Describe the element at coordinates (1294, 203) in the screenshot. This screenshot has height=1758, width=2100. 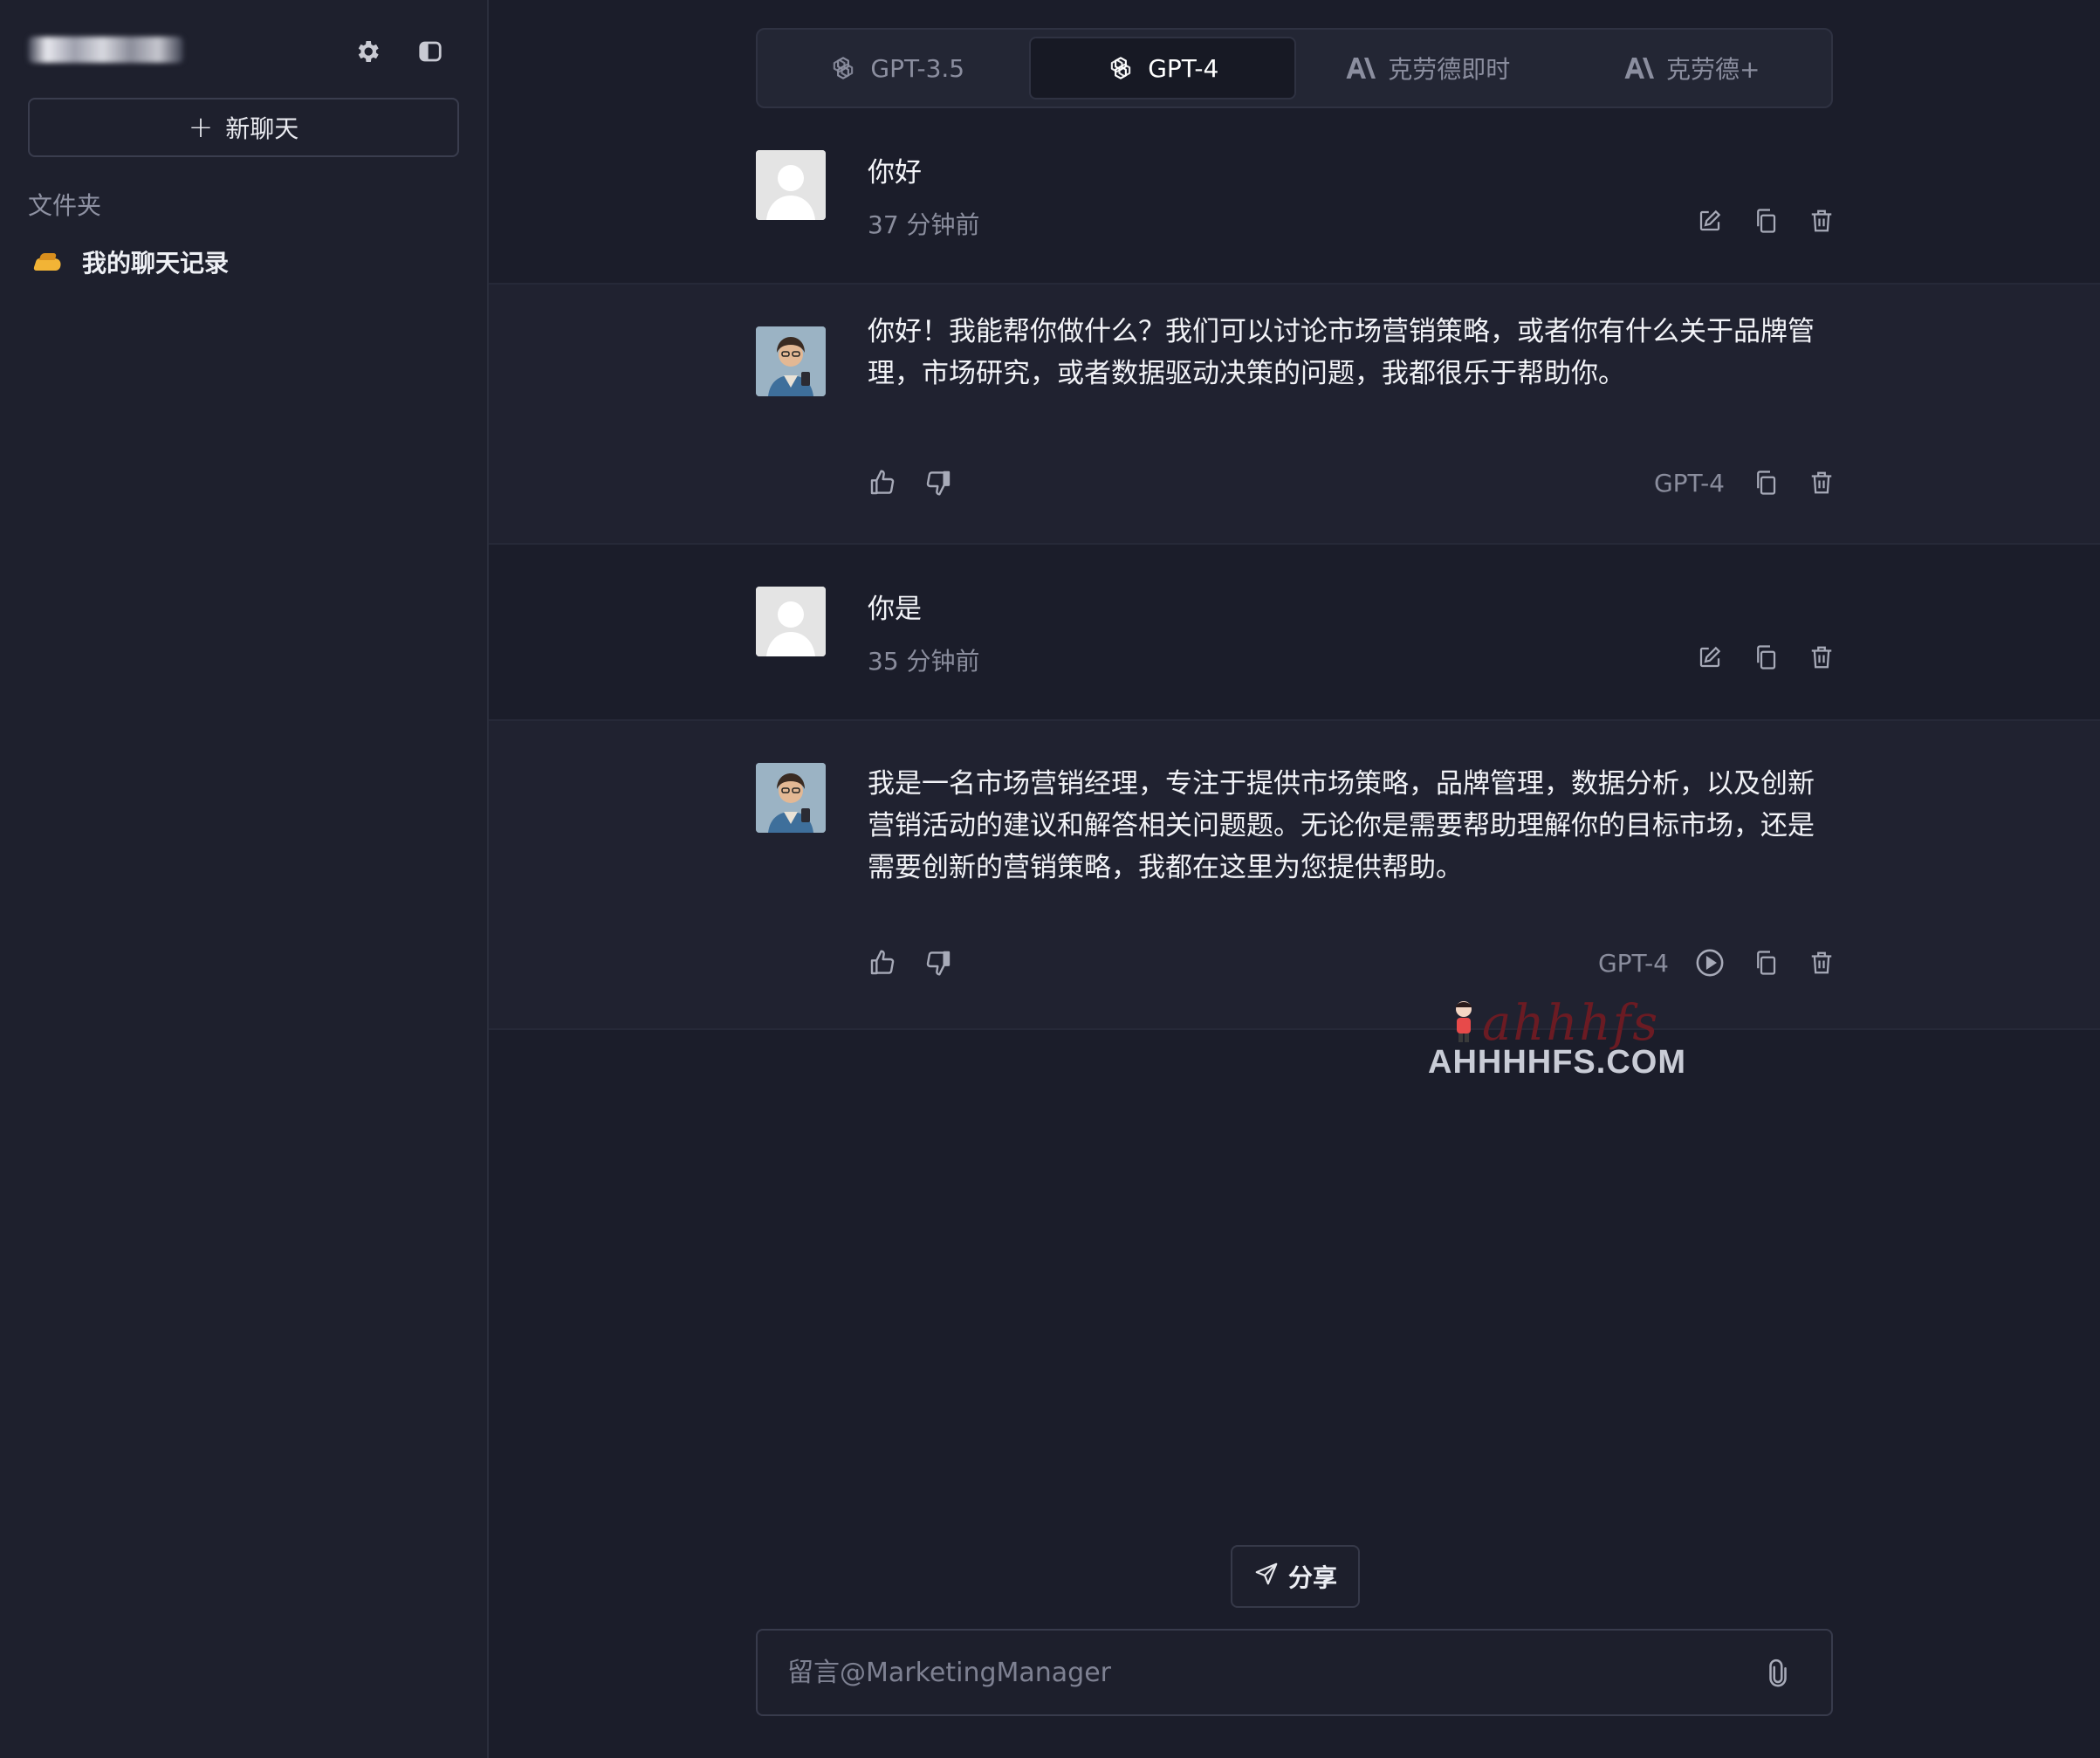
I see `message-user: 你好 37 分钟前` at that location.